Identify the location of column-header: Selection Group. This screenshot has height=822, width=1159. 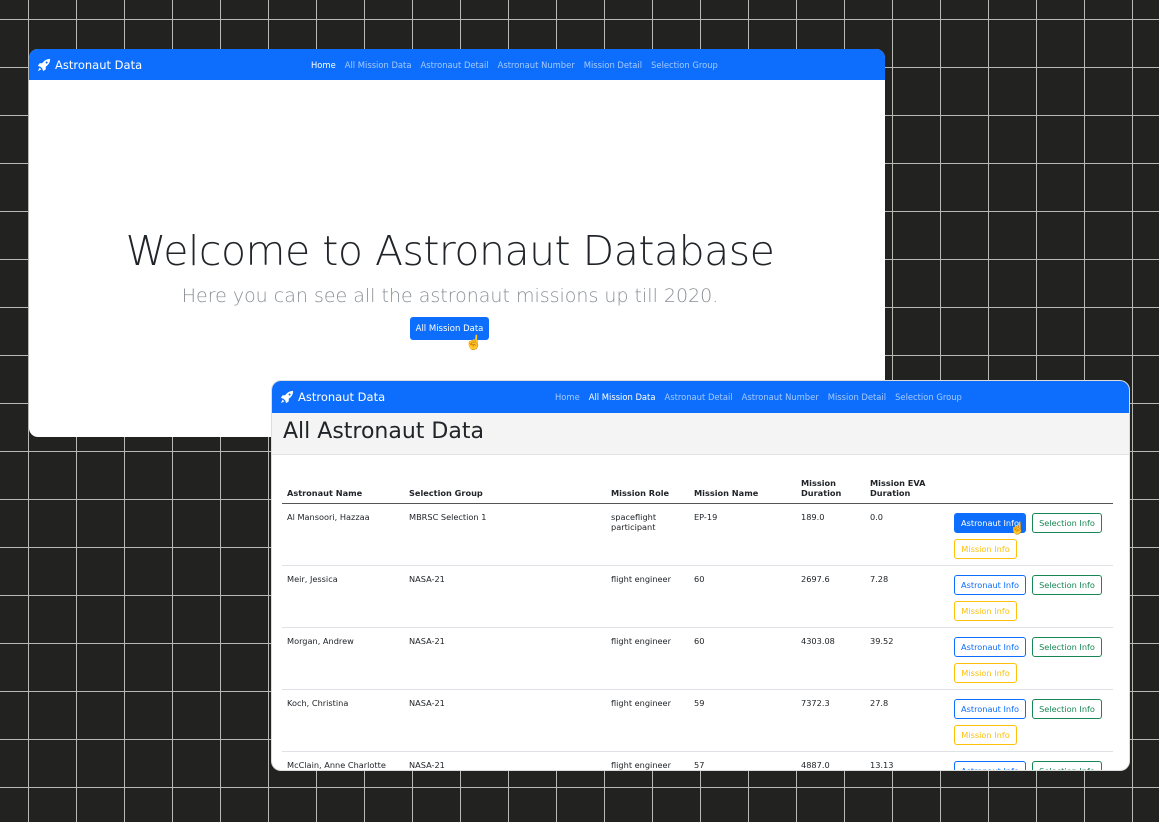
(505, 485).